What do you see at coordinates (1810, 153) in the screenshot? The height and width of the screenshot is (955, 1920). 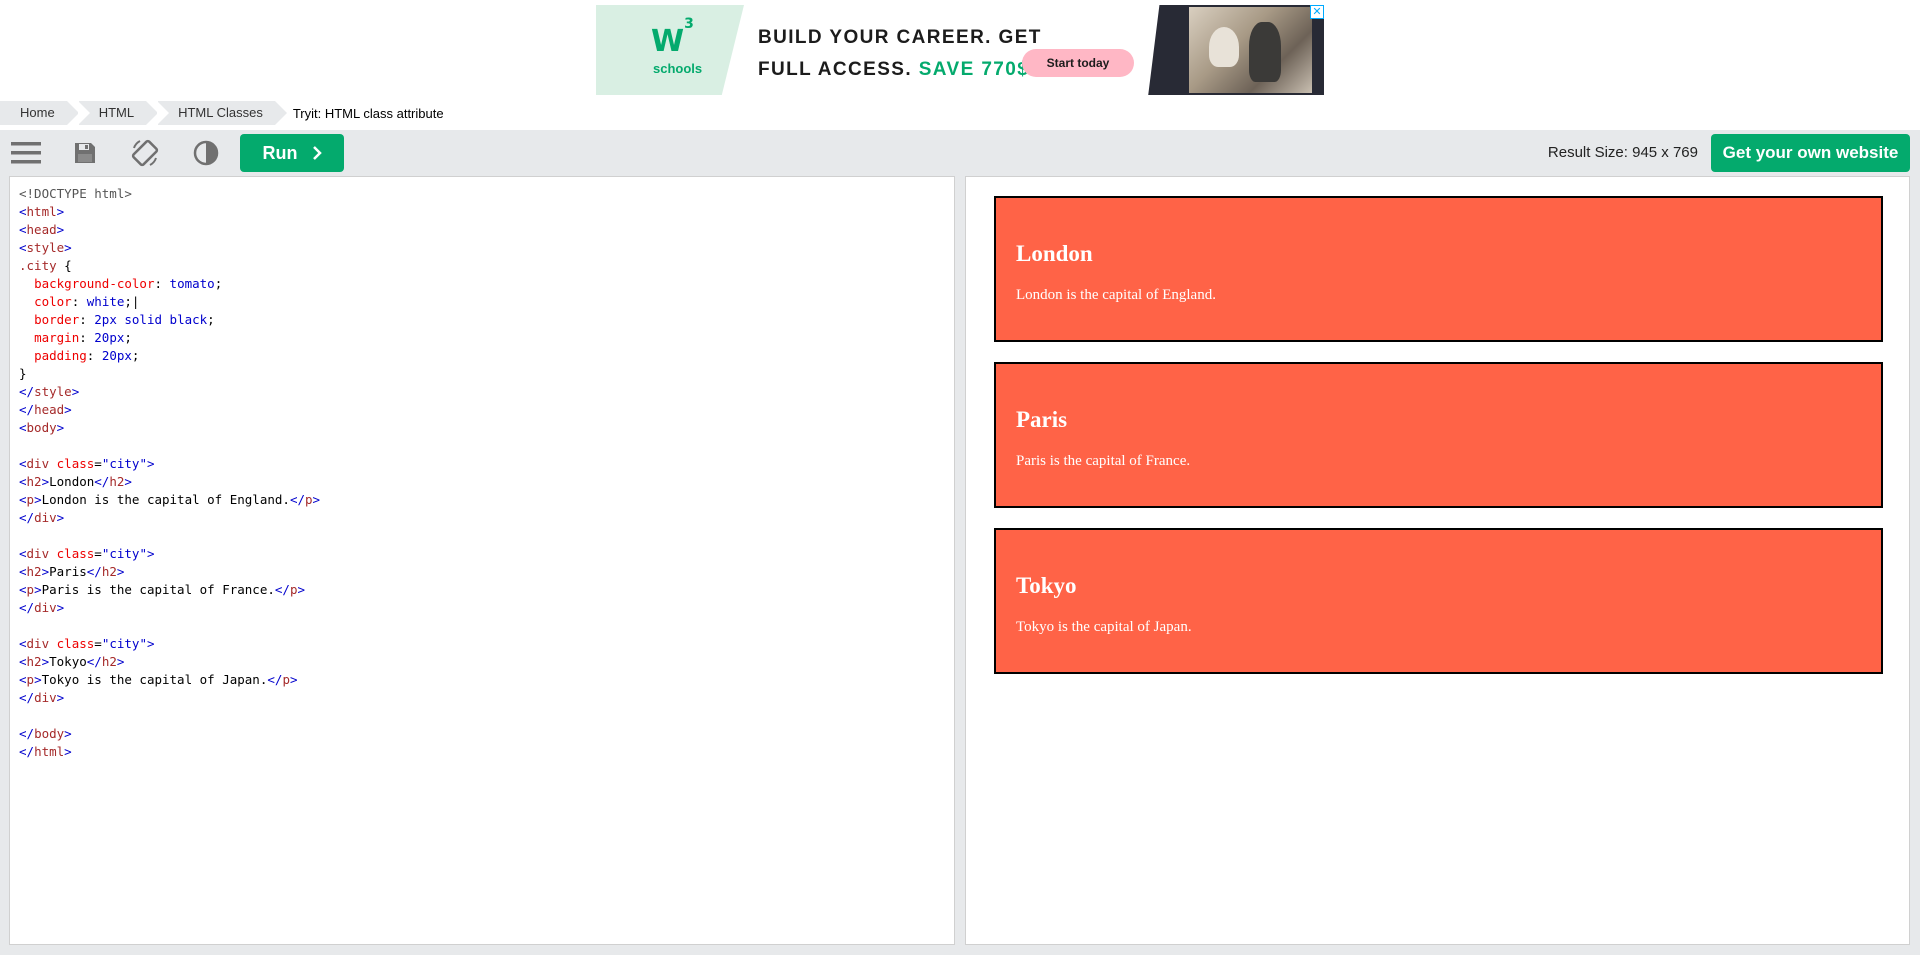 I see `get-your-own-website-button: Get your own website` at bounding box center [1810, 153].